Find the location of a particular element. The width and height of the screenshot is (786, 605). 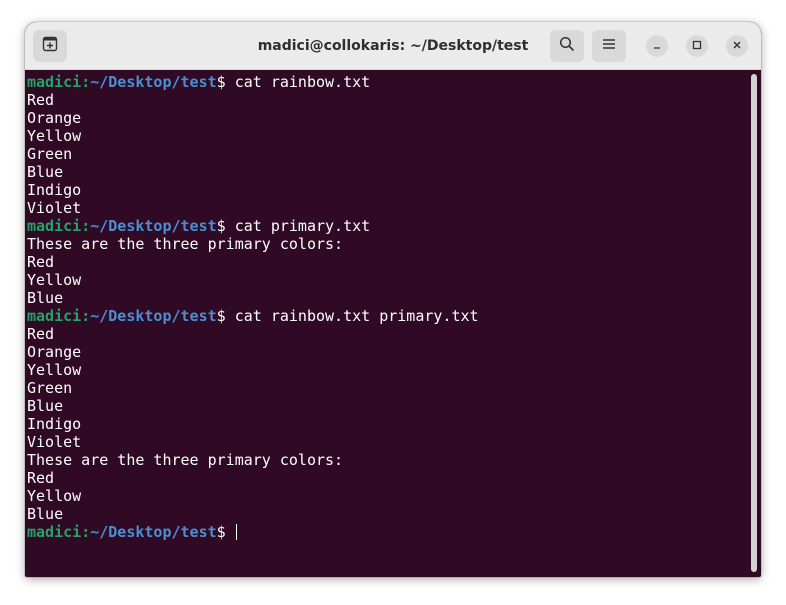

title-bar: madici@collokaris: ~/Desktop/test is located at coordinates (393, 46).